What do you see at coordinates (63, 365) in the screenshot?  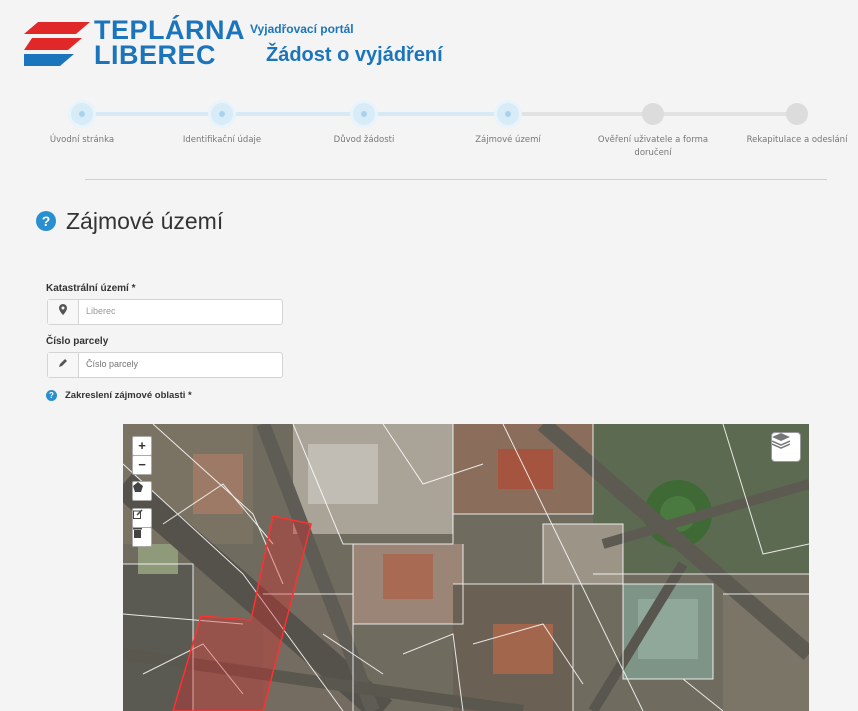 I see `pencil-icon` at bounding box center [63, 365].